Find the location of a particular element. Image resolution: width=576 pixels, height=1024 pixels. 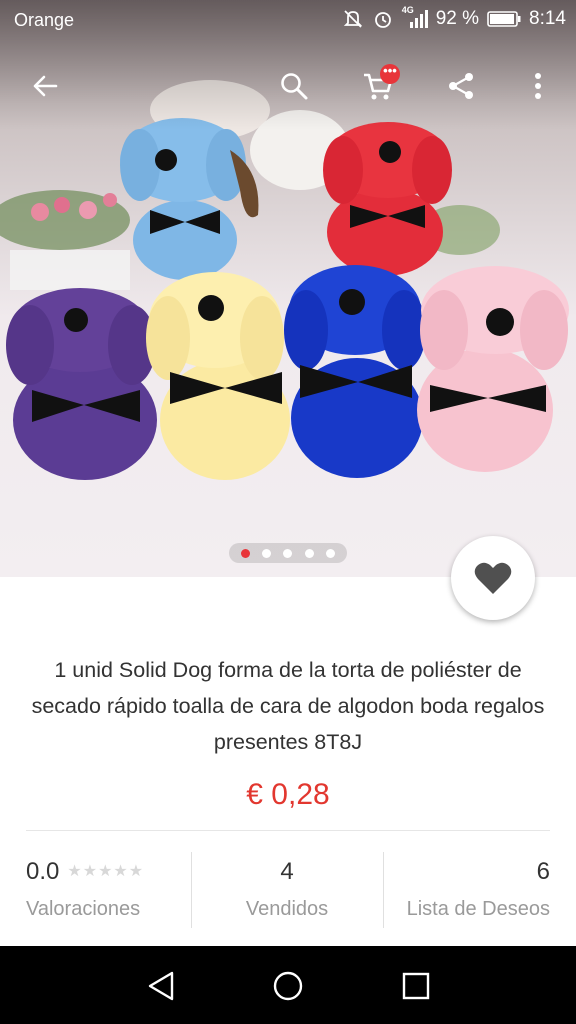

wishlist-value: 6 is located at coordinates (543, 871).